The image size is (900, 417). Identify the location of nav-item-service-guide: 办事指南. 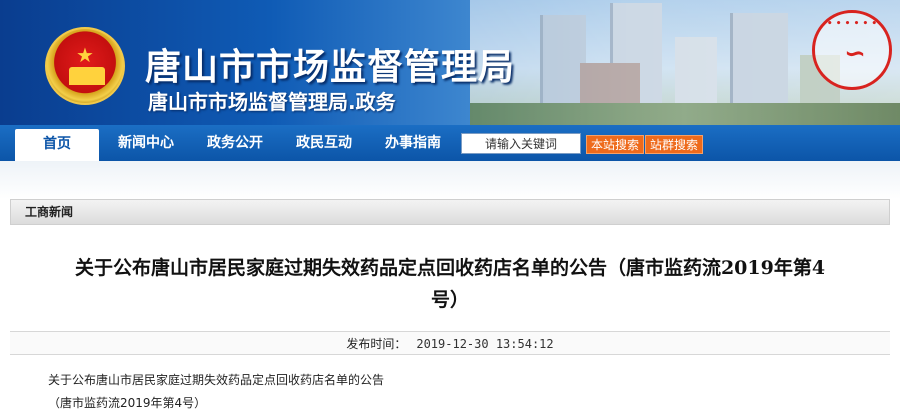
(413, 143).